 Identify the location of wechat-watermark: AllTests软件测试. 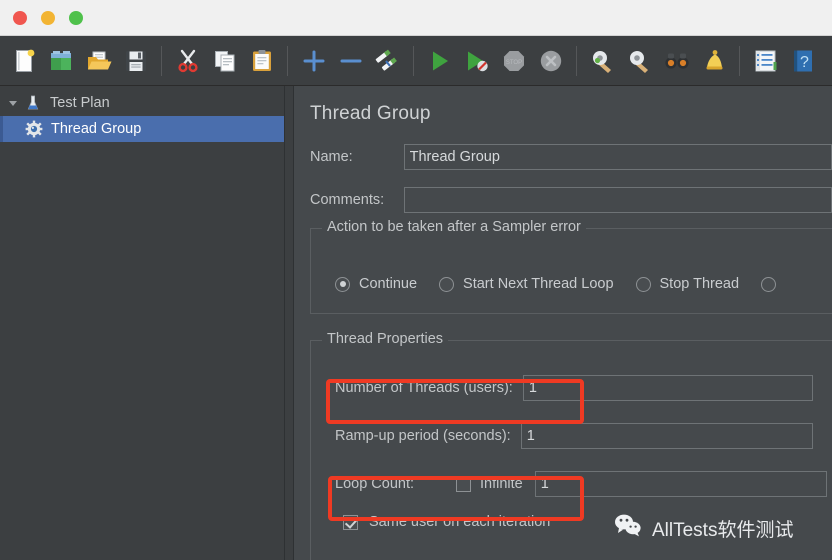
(703, 528).